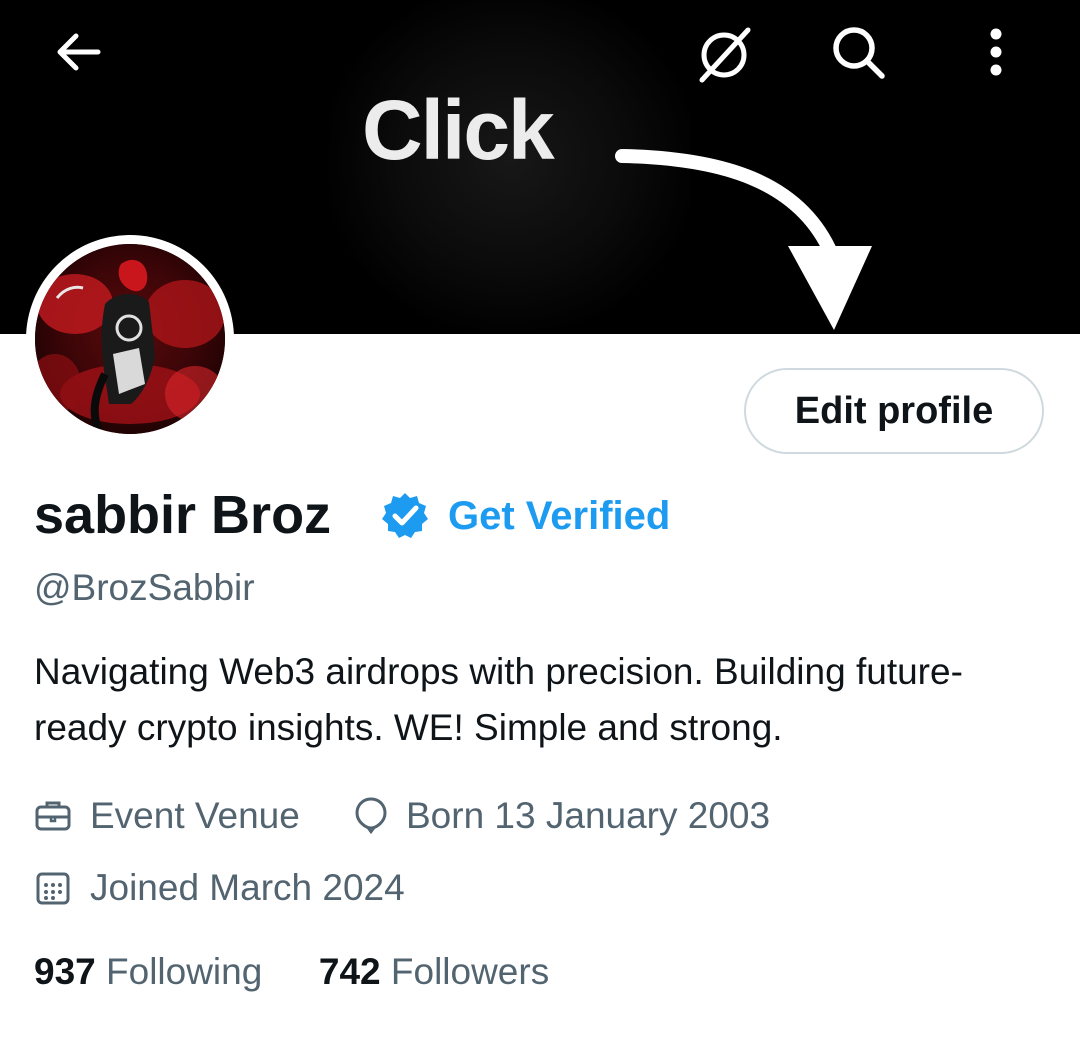 The image size is (1080, 1052). Describe the element at coordinates (894, 411) in the screenshot. I see `edit-profile-button: Edit profile` at that location.